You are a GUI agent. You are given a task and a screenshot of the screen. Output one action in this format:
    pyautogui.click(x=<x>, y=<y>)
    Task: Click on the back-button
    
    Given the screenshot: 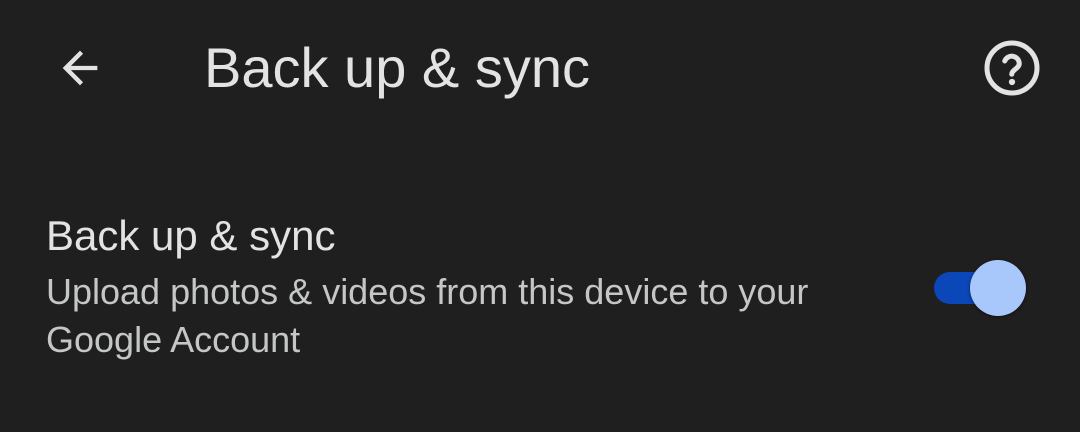 What is the action you would take?
    pyautogui.click(x=80, y=68)
    